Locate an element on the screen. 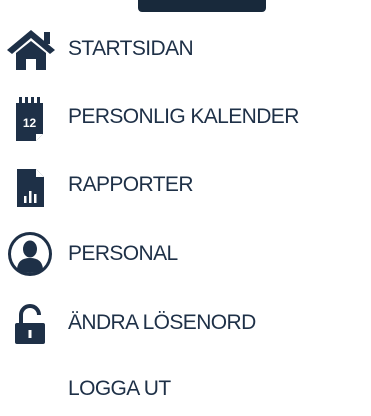  menu-item-label: LOGGA UT is located at coordinates (119, 388).